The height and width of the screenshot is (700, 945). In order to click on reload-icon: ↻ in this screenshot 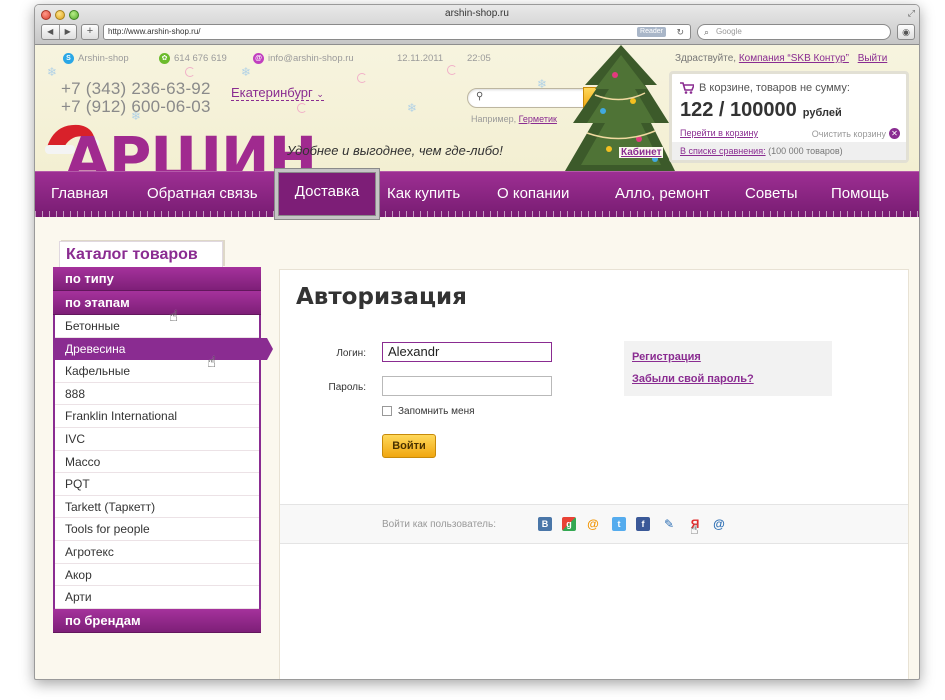, I will do `click(680, 32)`.